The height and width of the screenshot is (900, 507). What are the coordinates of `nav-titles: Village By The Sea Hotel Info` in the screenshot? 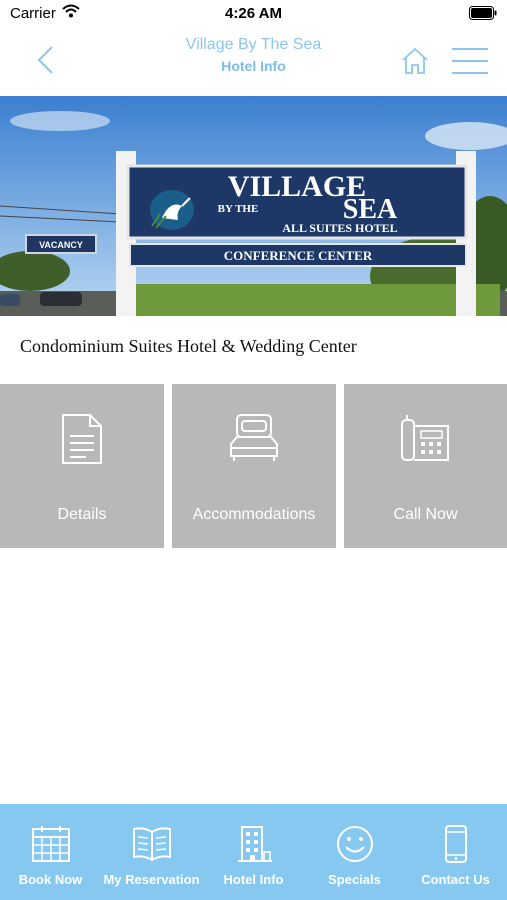 It's located at (253, 55).